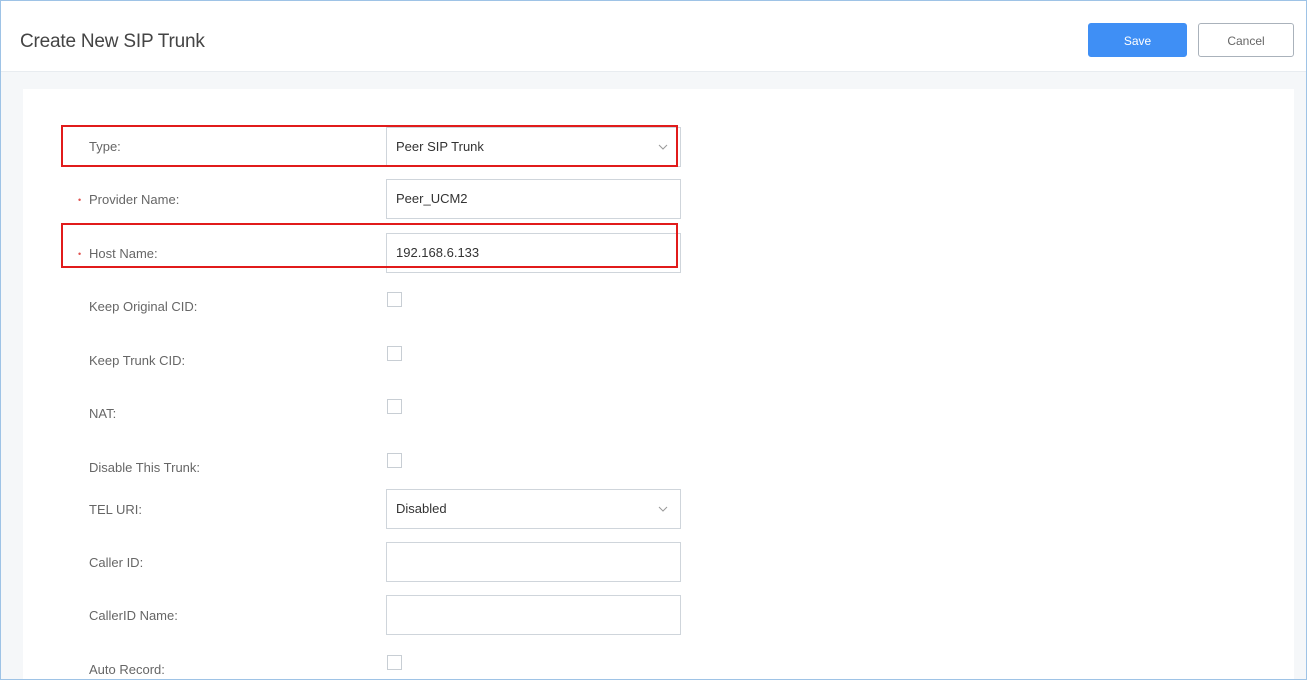 The image size is (1307, 680). I want to click on auto-record-checkbox, so click(394, 662).